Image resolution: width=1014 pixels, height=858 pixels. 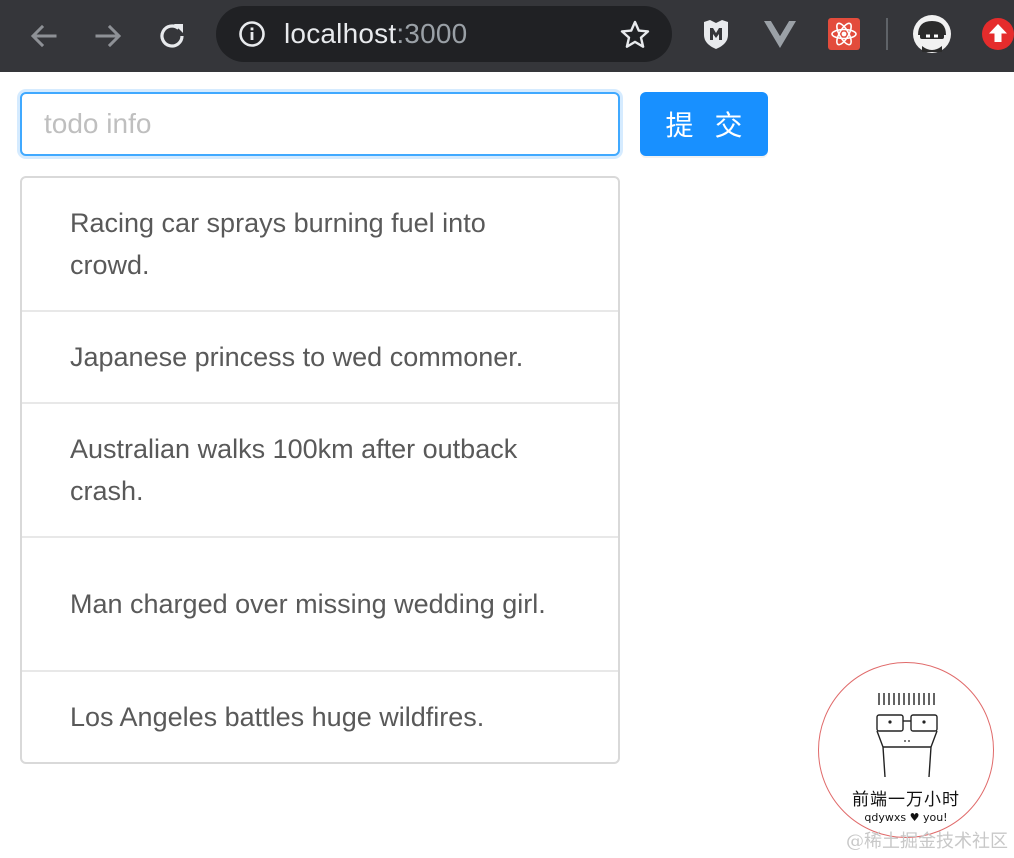 I want to click on badge-title: 前端一万小时, so click(x=906, y=800).